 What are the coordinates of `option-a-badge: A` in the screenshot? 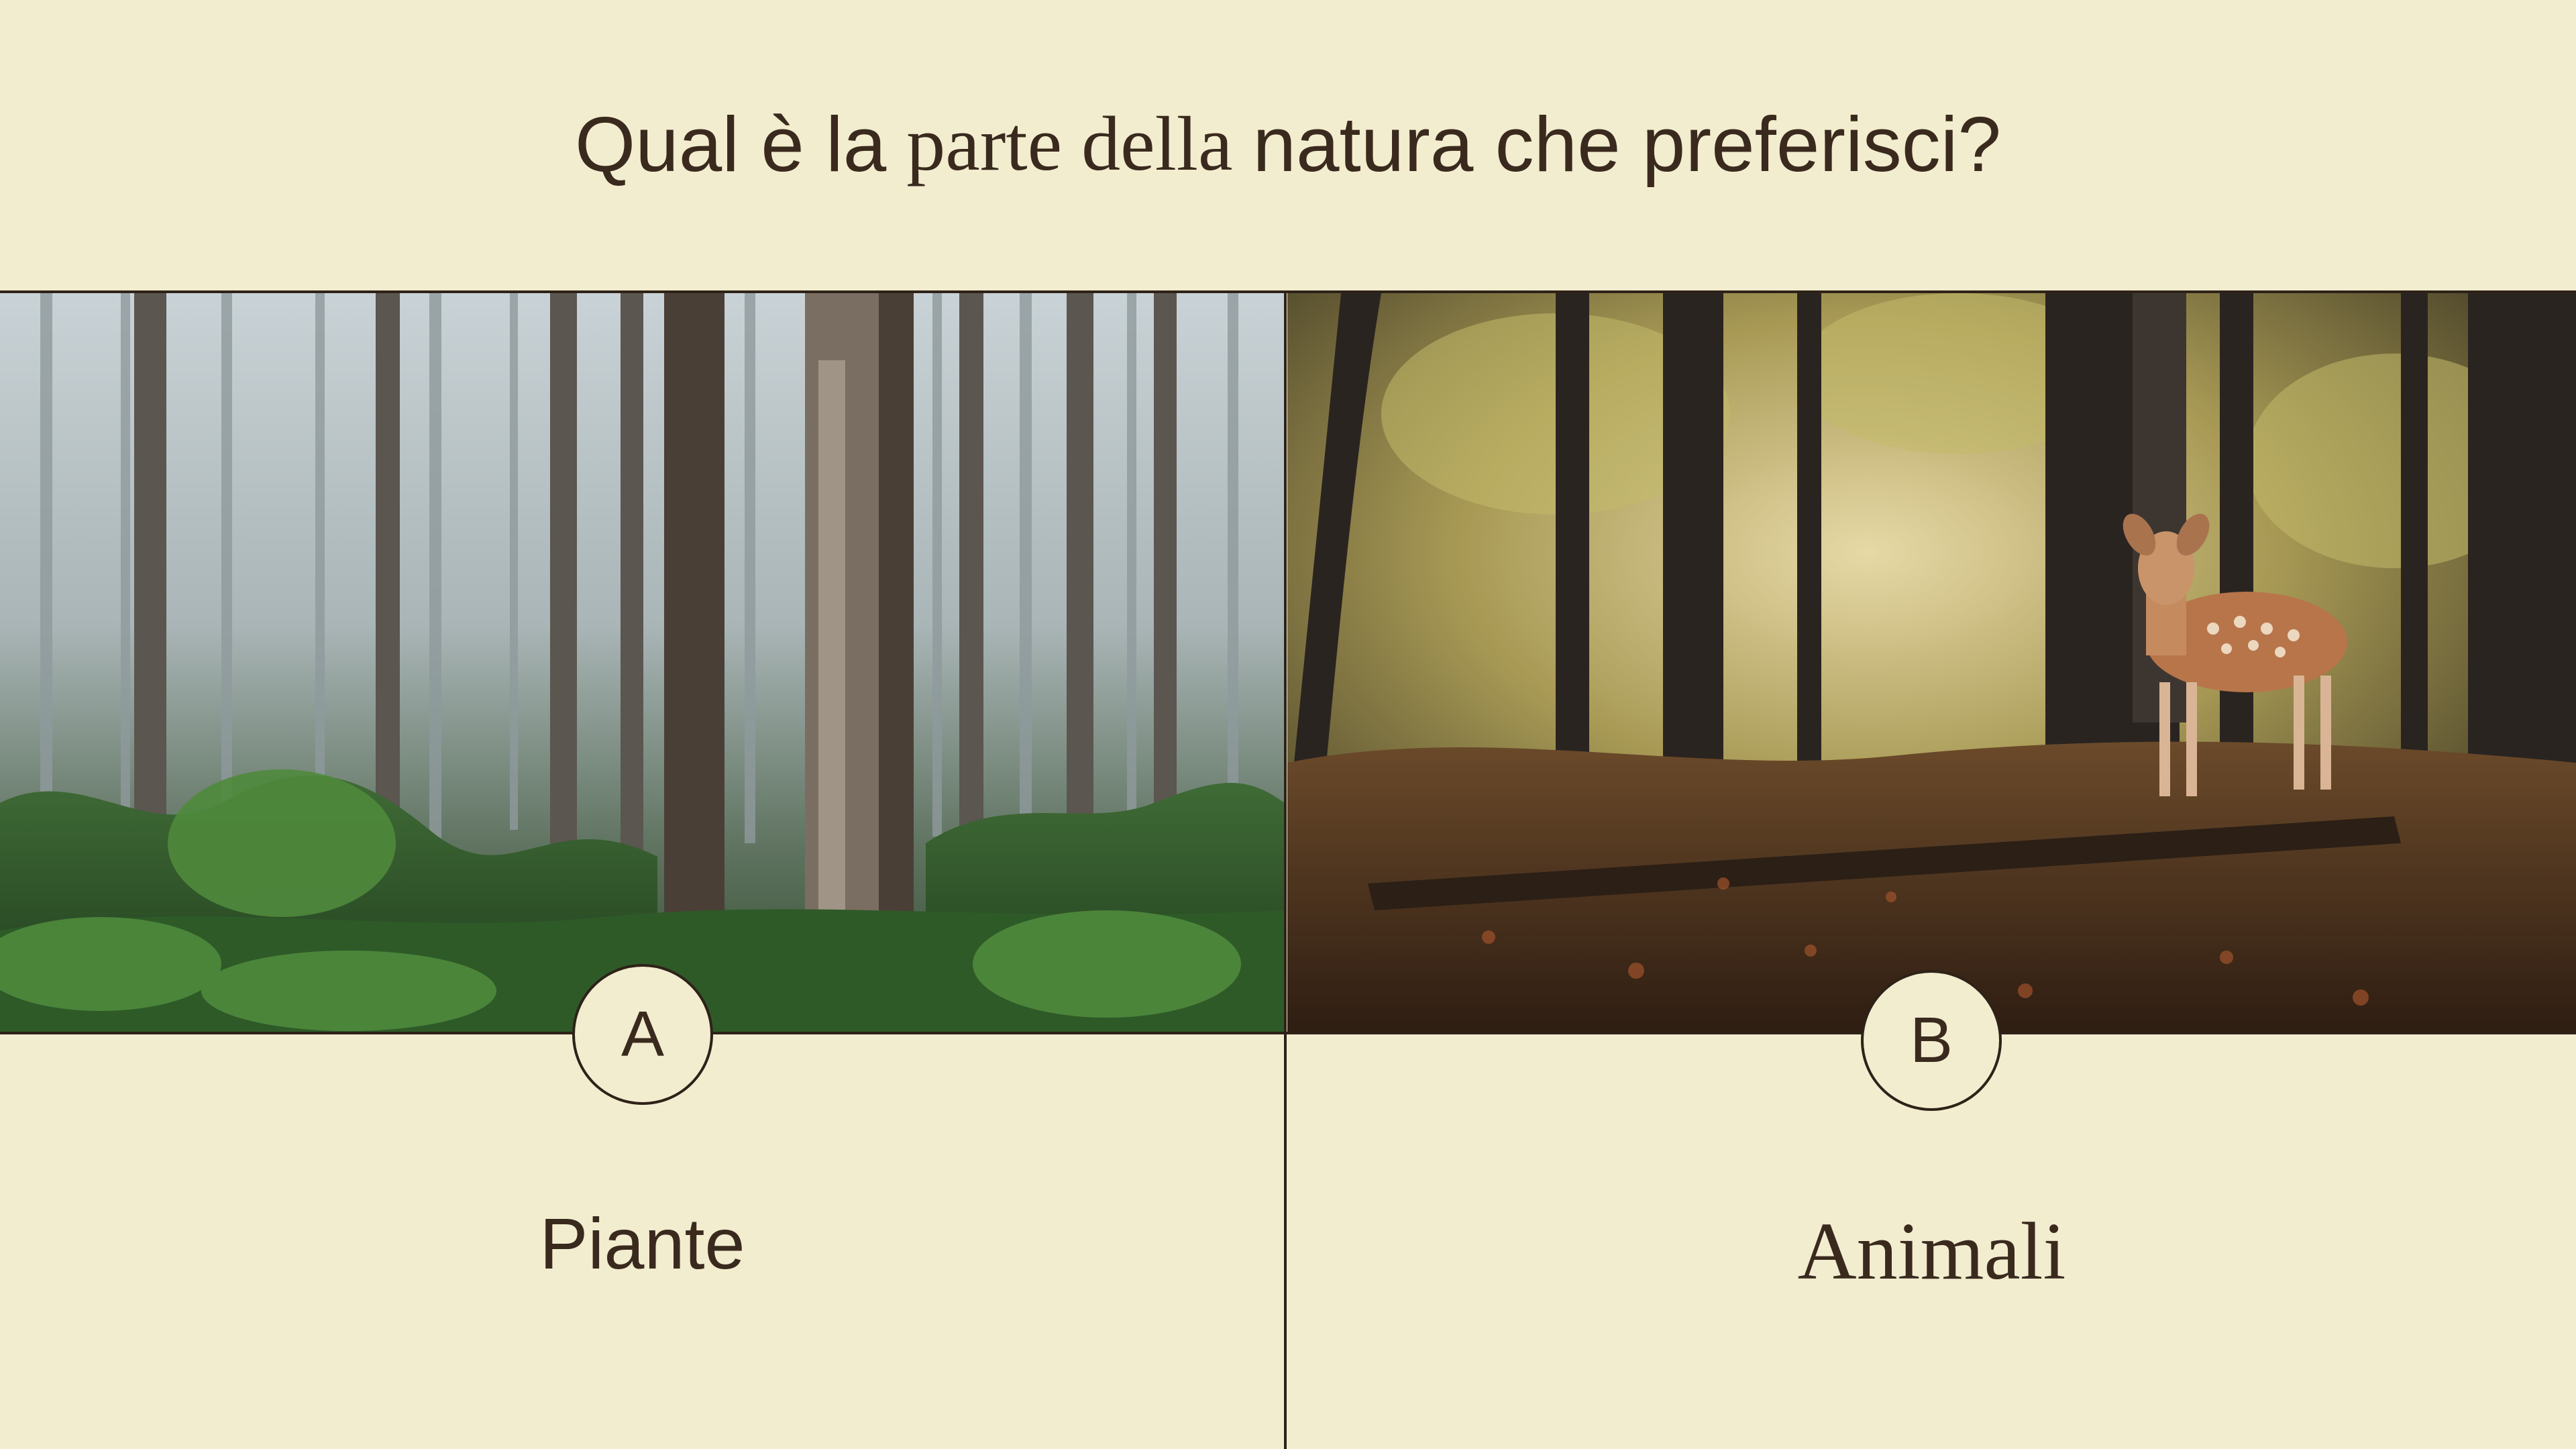 It's located at (642, 1034).